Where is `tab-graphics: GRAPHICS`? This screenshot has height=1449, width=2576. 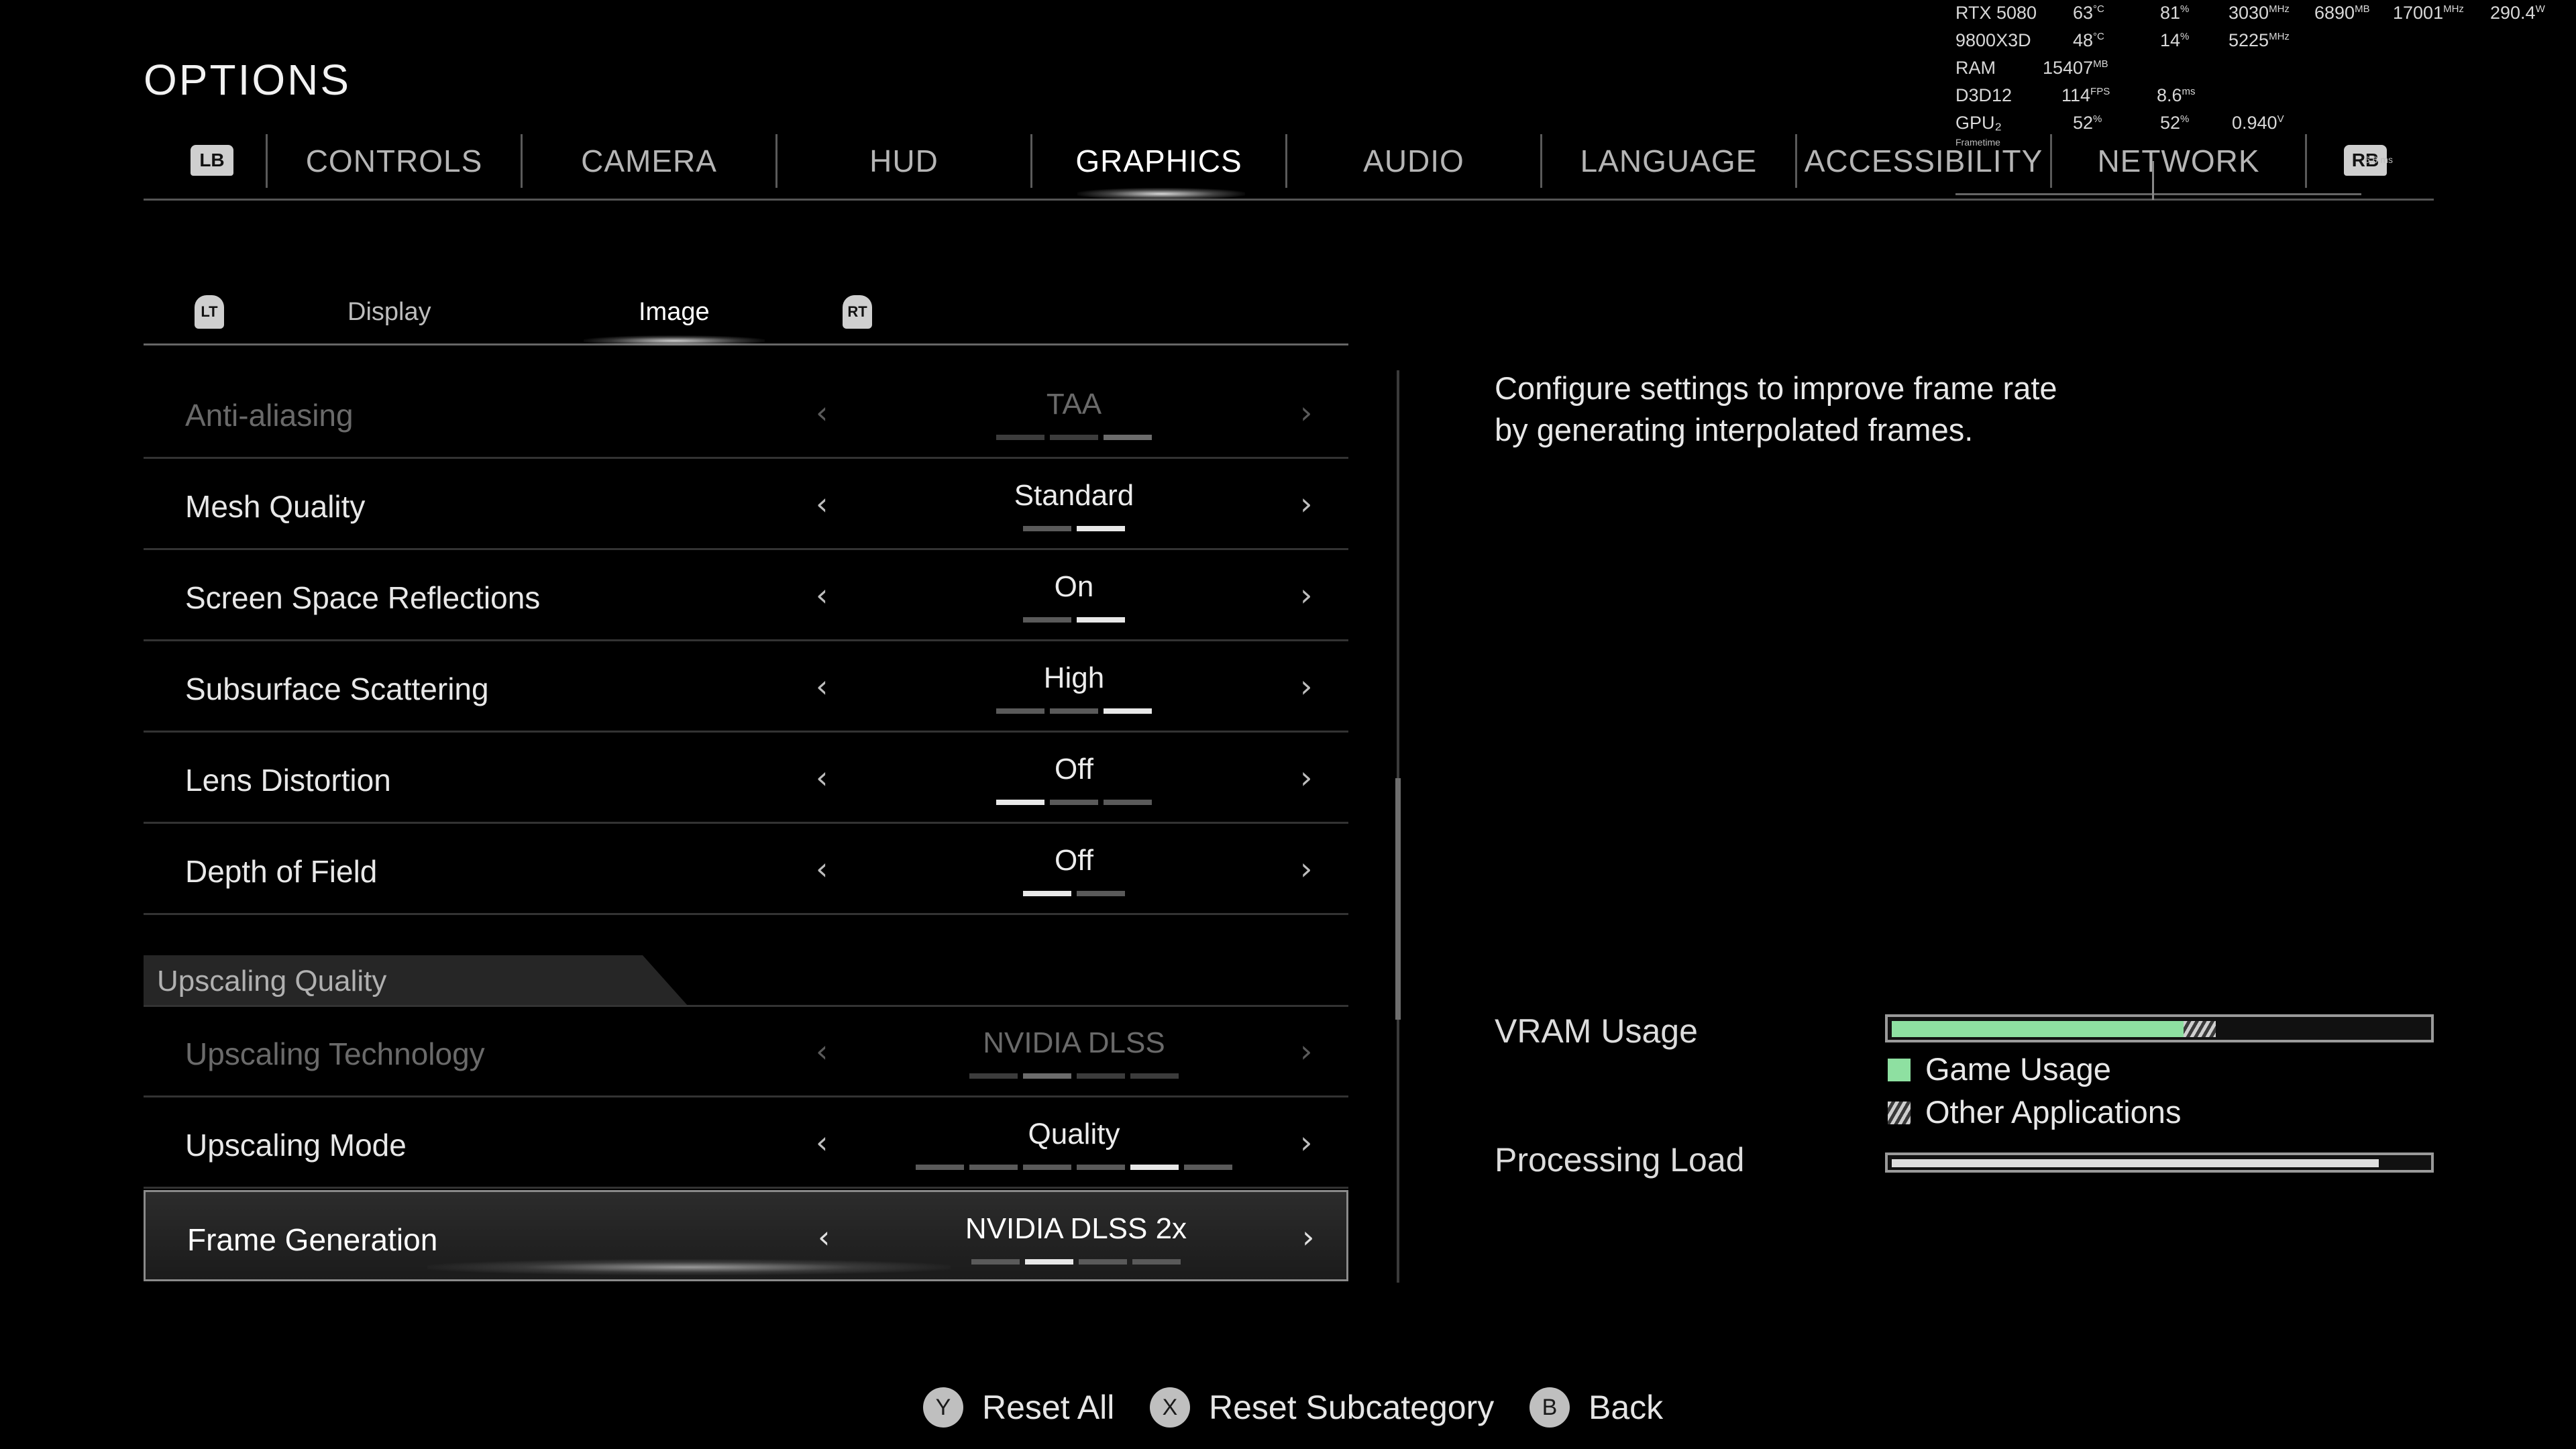 tab-graphics: GRAPHICS is located at coordinates (1158, 161).